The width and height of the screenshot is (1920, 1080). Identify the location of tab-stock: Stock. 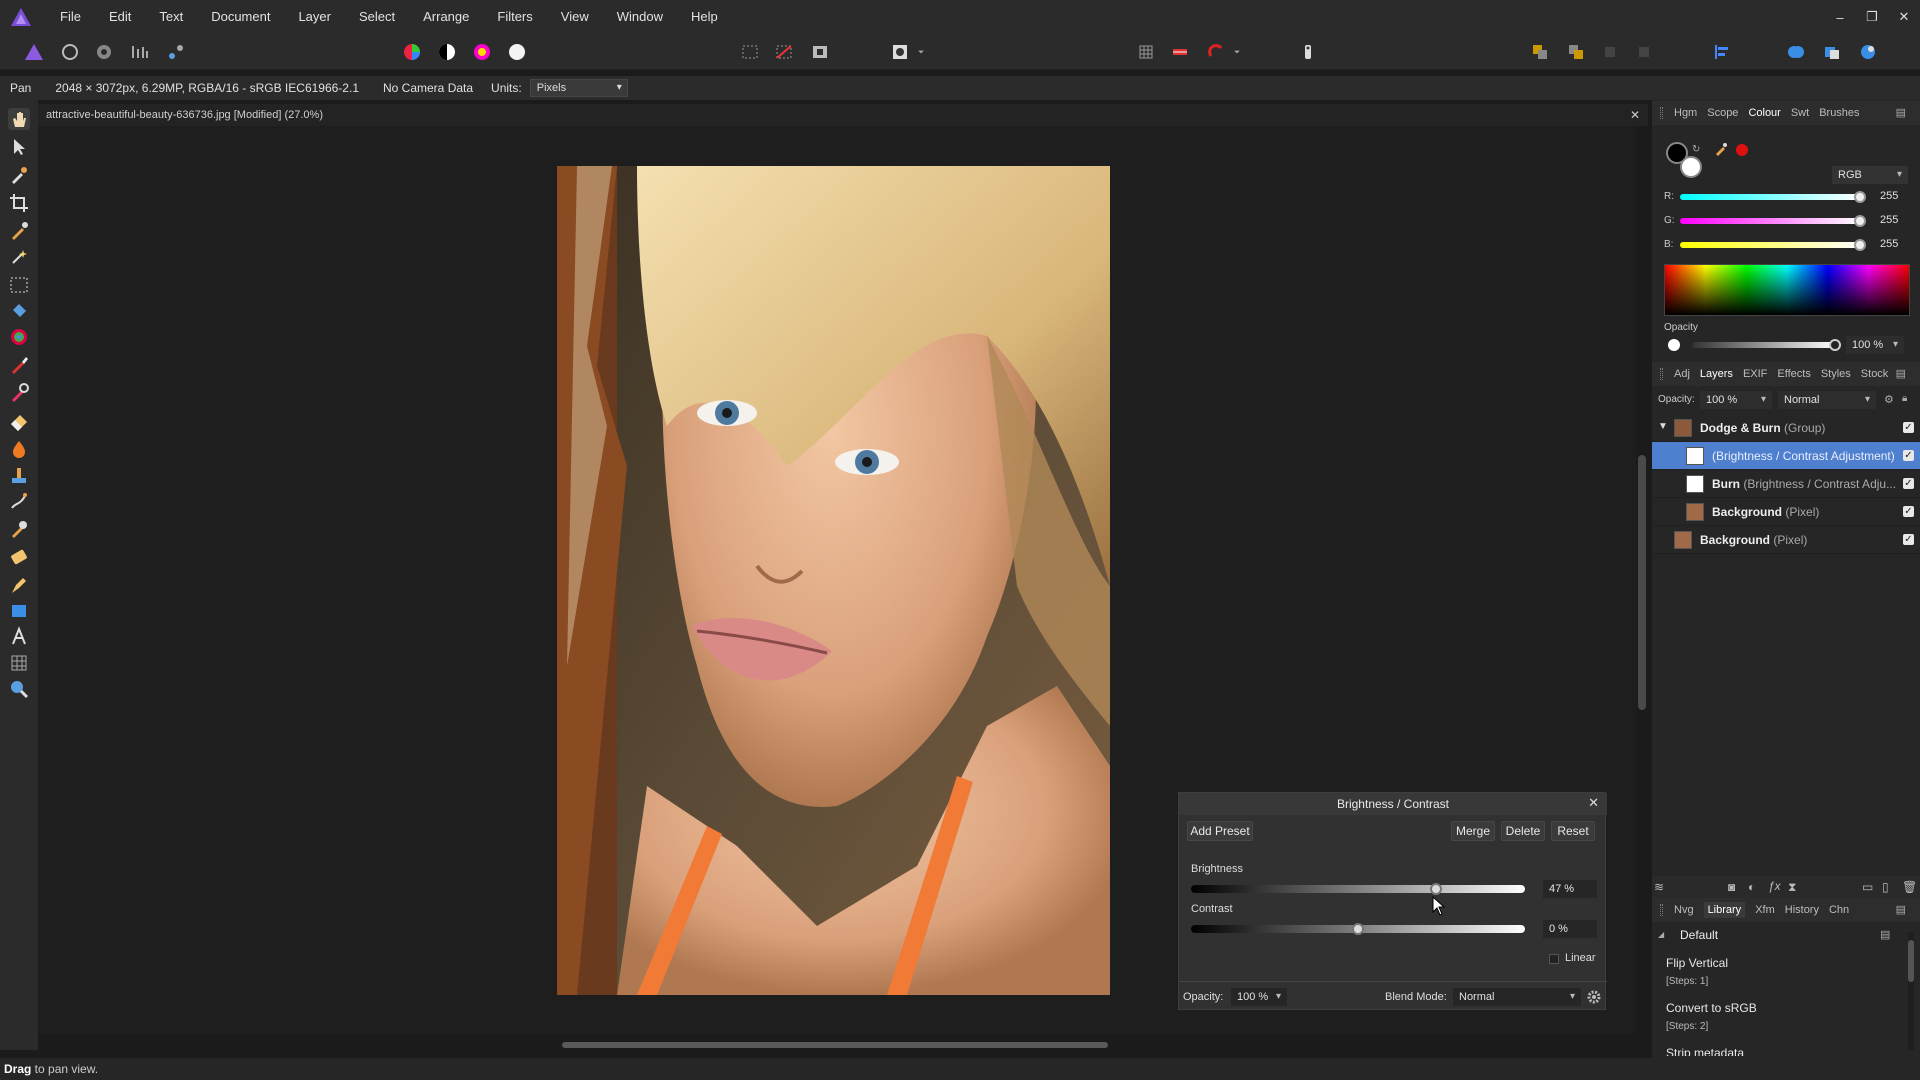
(1875, 374).